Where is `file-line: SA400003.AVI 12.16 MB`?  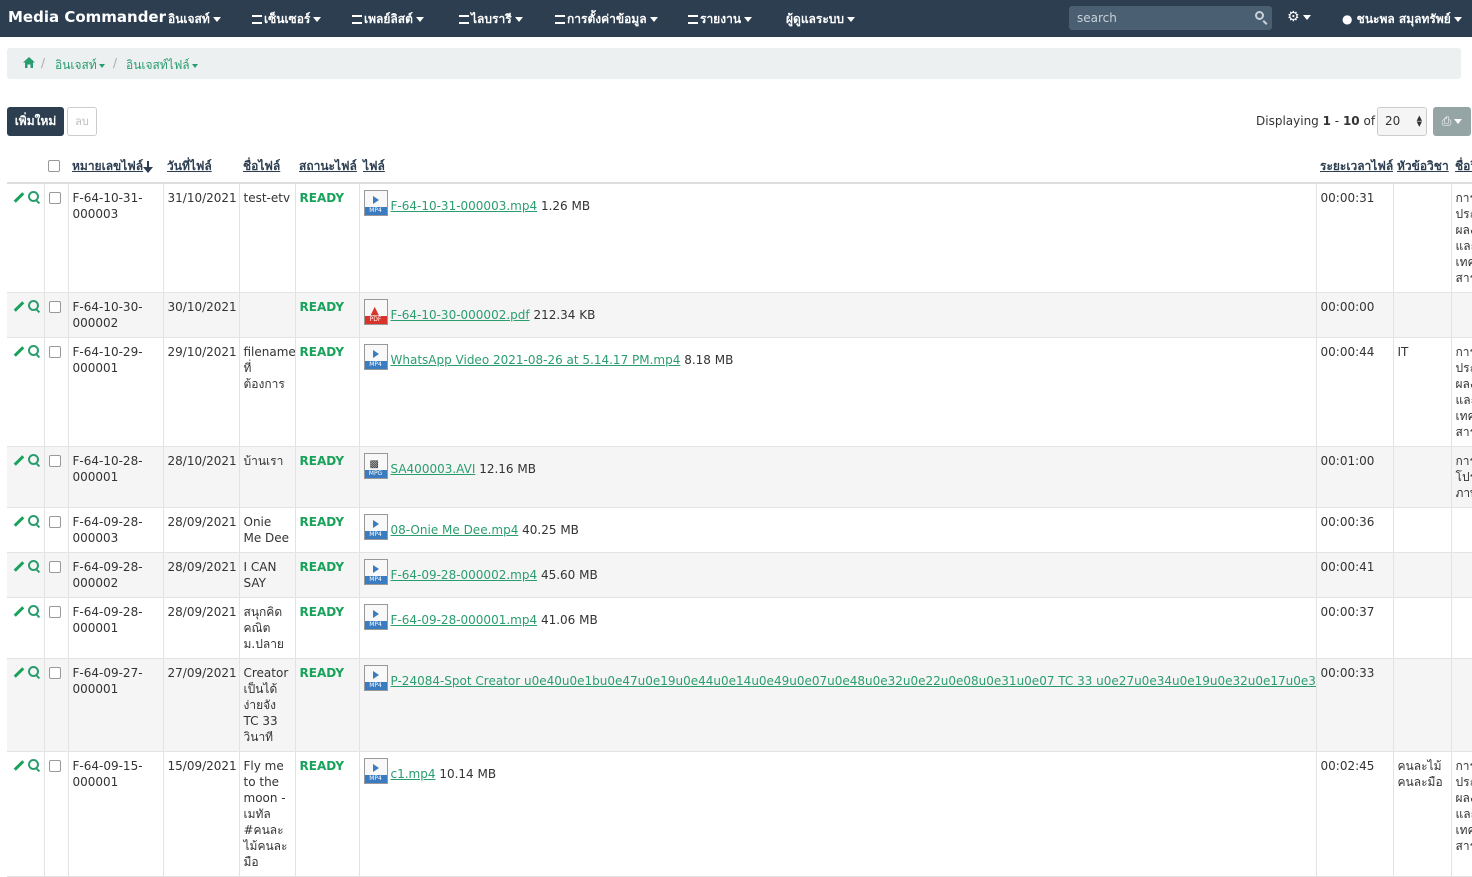 file-line: SA400003.AVI 12.16 MB is located at coordinates (463, 469).